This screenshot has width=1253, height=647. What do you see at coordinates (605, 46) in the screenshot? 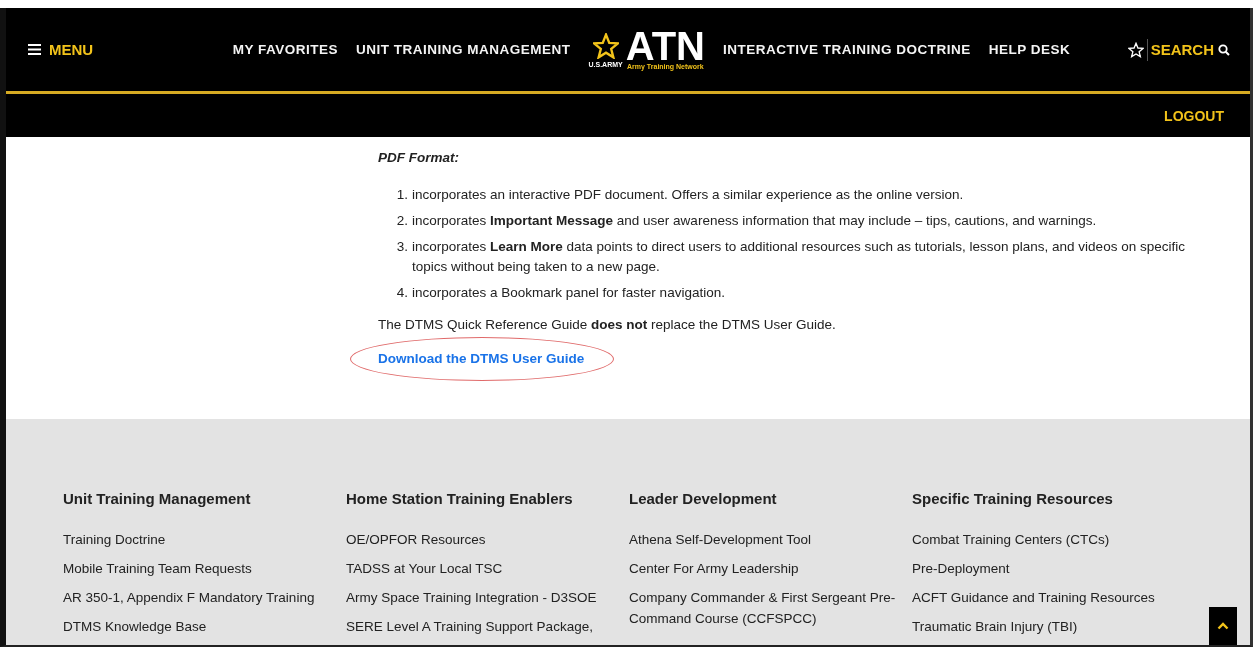
I see `star-icon` at bounding box center [605, 46].